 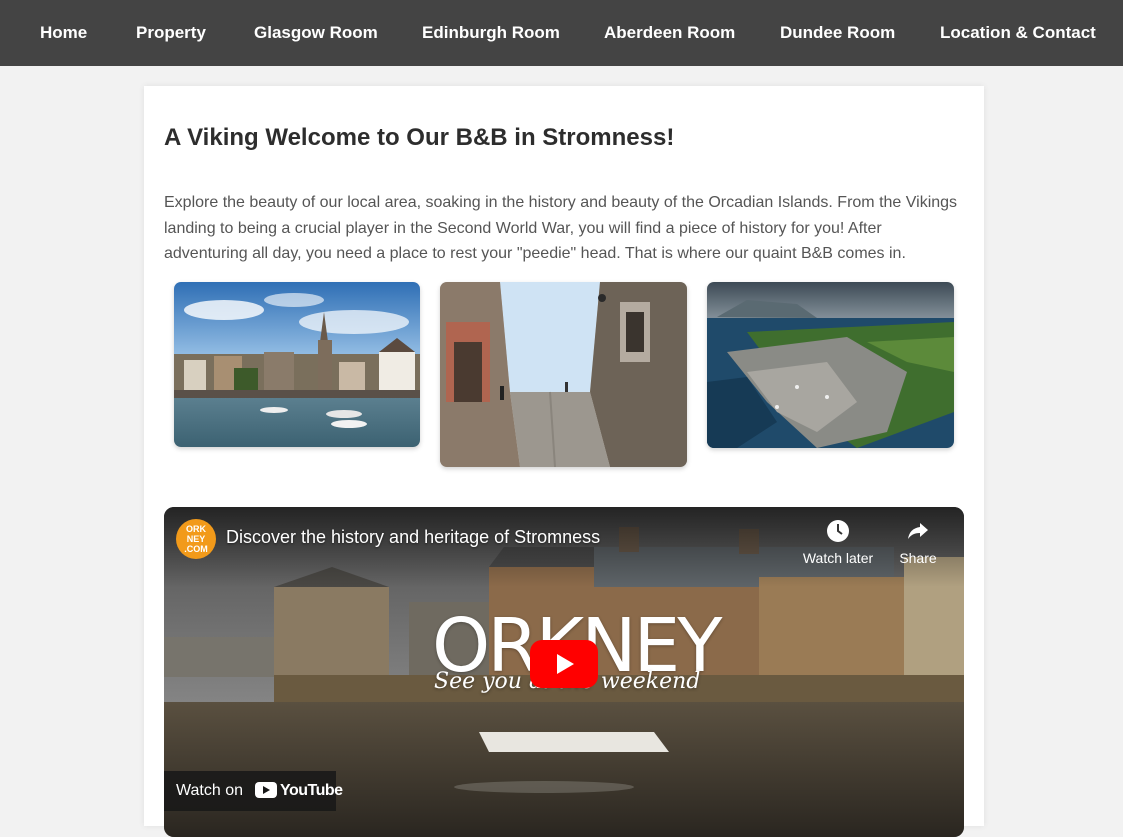 I want to click on nav-edinburgh-room: Edinburgh Room, so click(x=491, y=33).